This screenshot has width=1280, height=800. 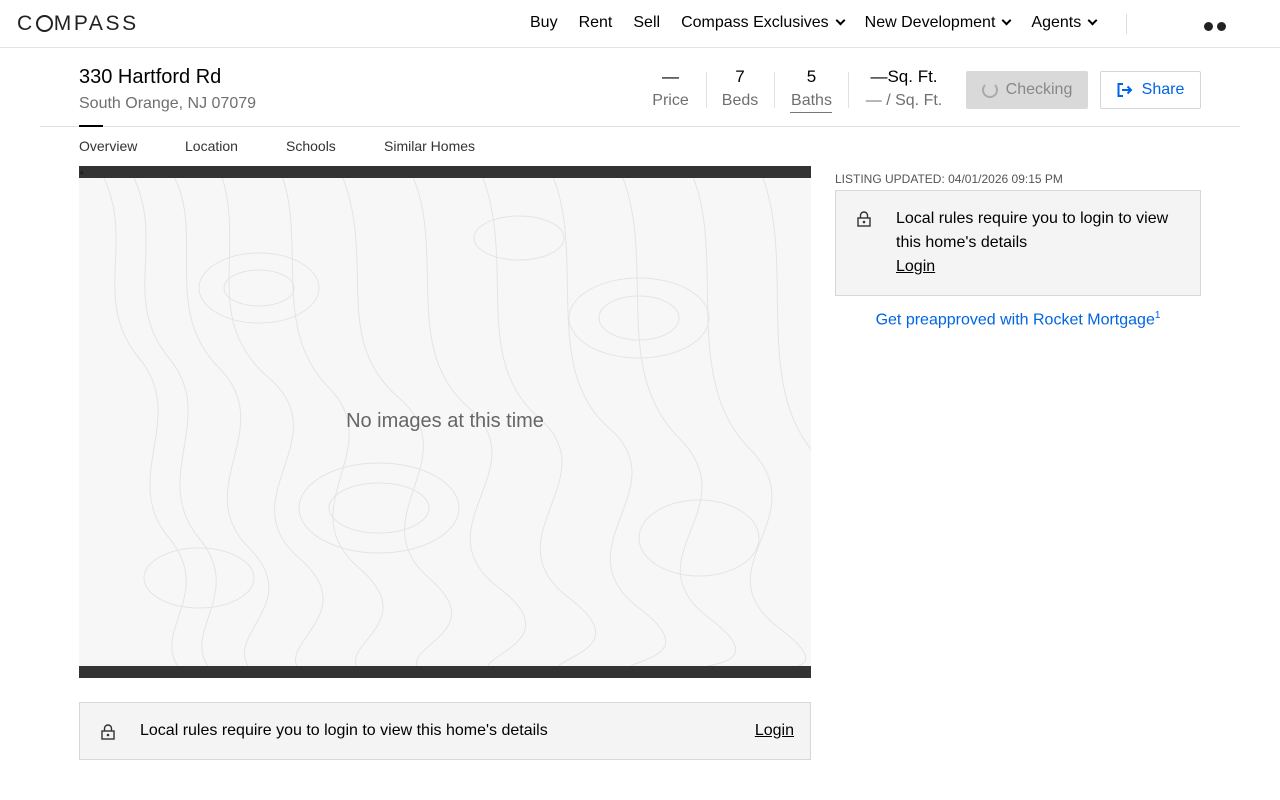 I want to click on stat-sqft: —Sq. Ft. — / Sq. Ft., so click(x=904, y=88).